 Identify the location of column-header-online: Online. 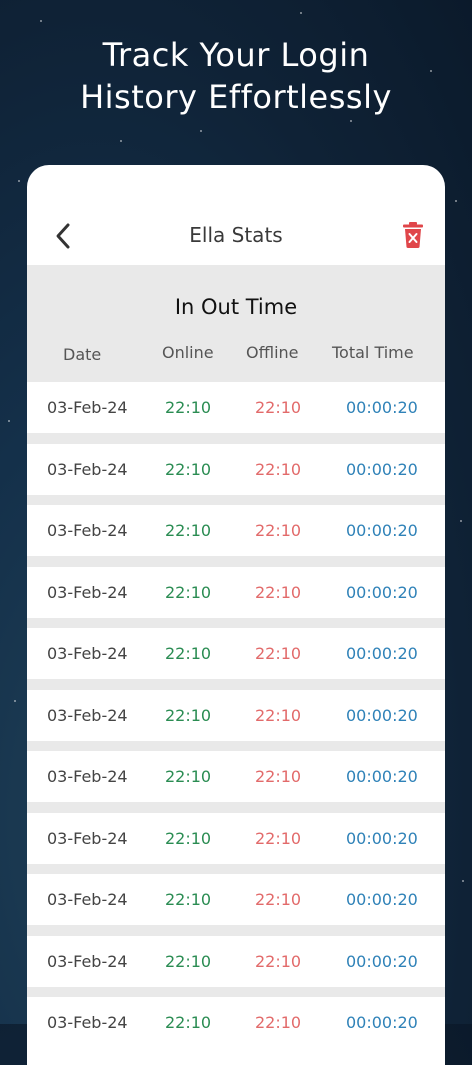
(188, 352).